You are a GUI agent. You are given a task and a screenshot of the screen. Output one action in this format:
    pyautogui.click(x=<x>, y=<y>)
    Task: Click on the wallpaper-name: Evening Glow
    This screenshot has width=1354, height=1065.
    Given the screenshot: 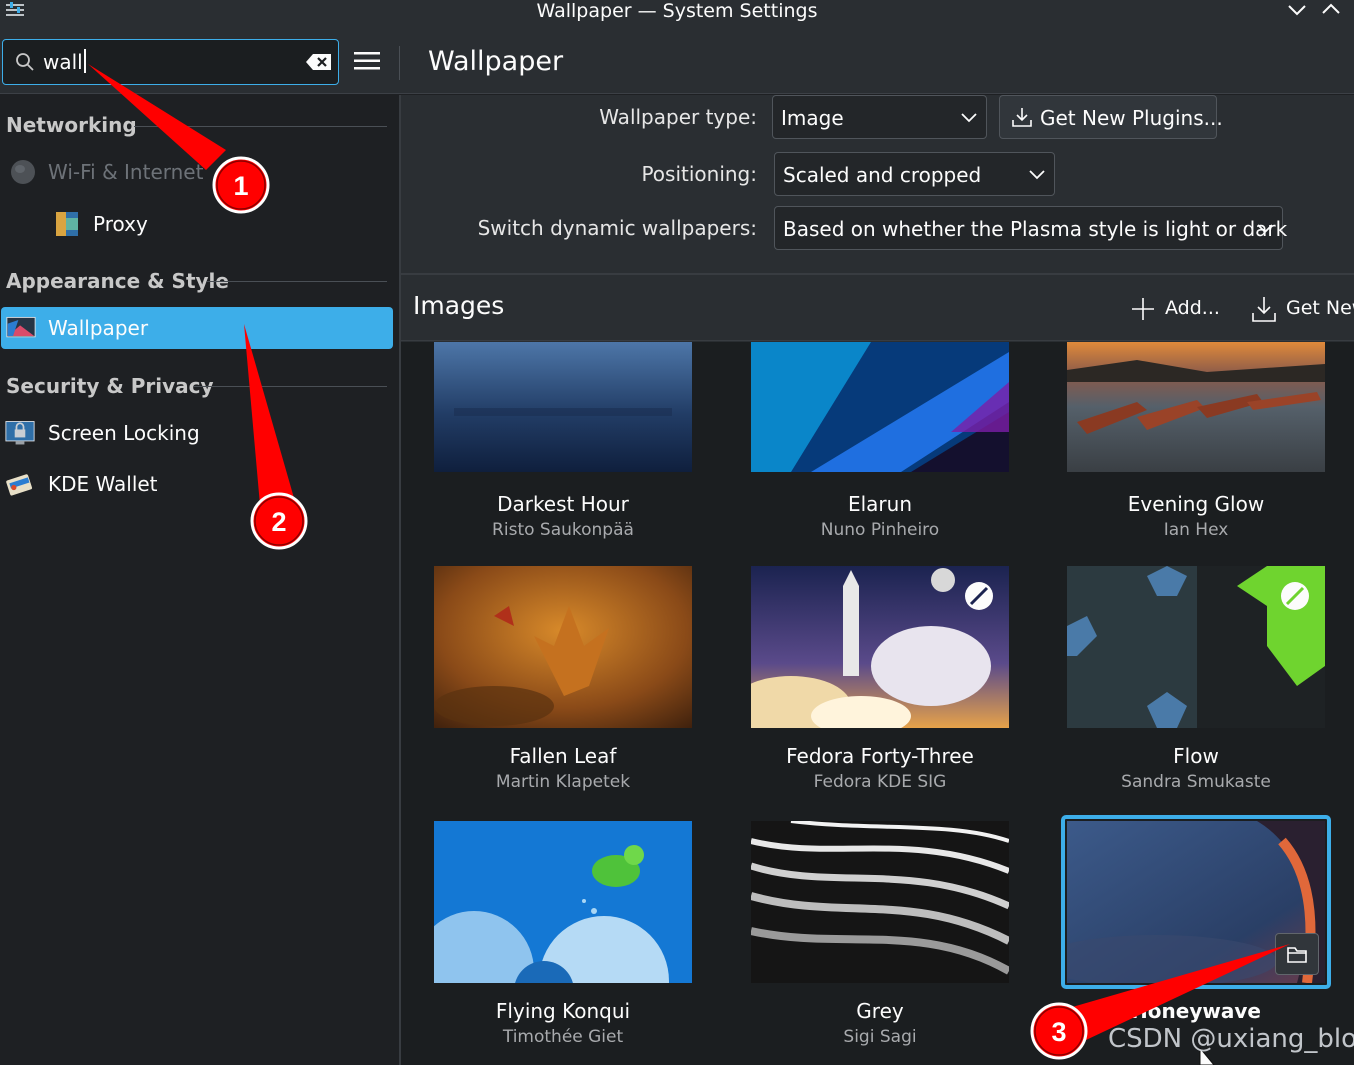 What is the action you would take?
    pyautogui.click(x=1196, y=504)
    